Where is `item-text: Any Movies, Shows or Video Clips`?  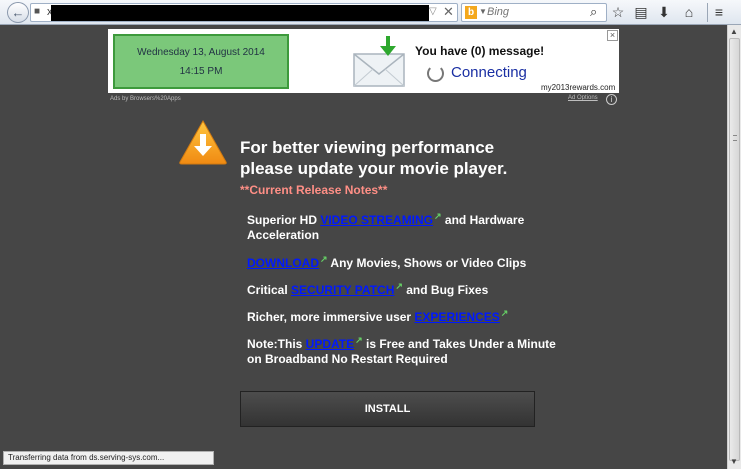
item-text: Any Movies, Shows or Video Clips is located at coordinates (427, 263).